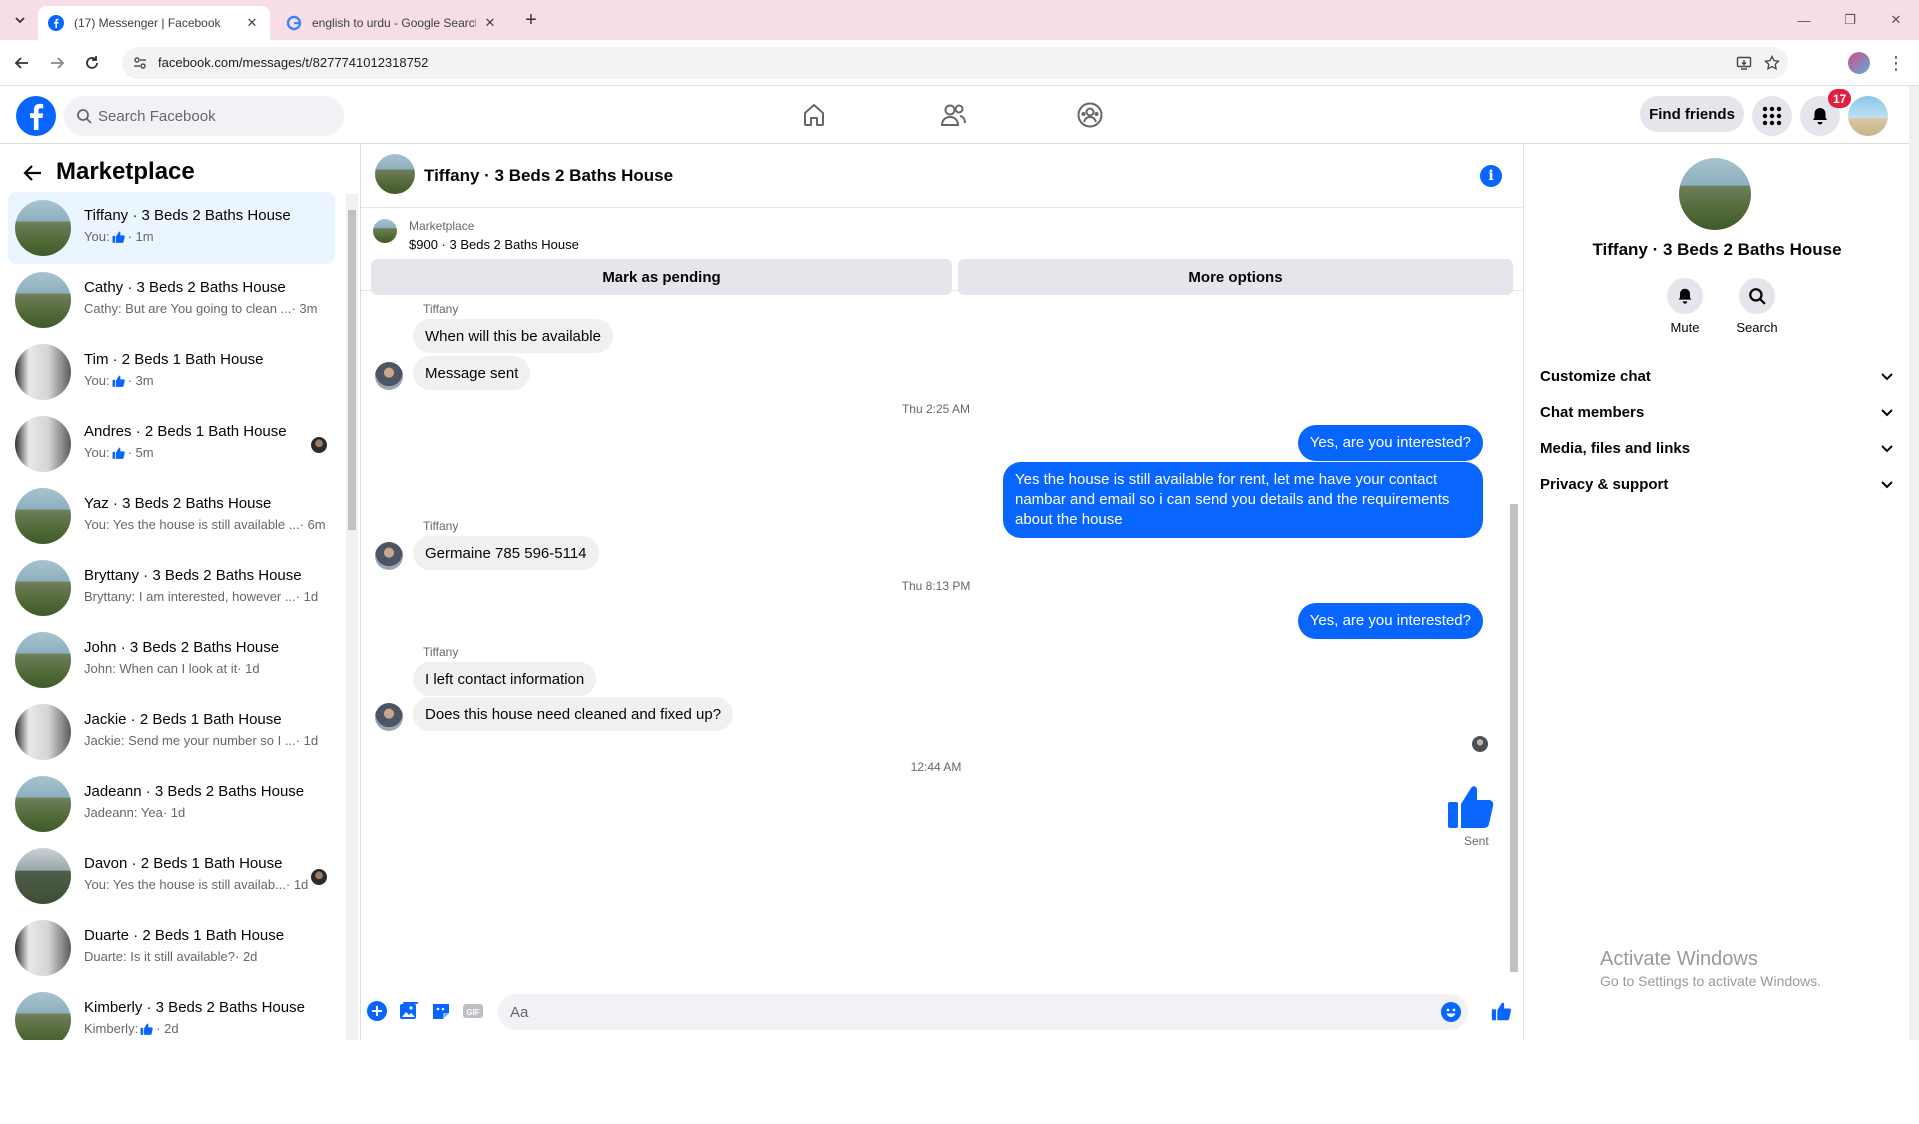  What do you see at coordinates (134, 812) in the screenshot?
I see `conversation-preview: Jadeann: Yea · 1d` at bounding box center [134, 812].